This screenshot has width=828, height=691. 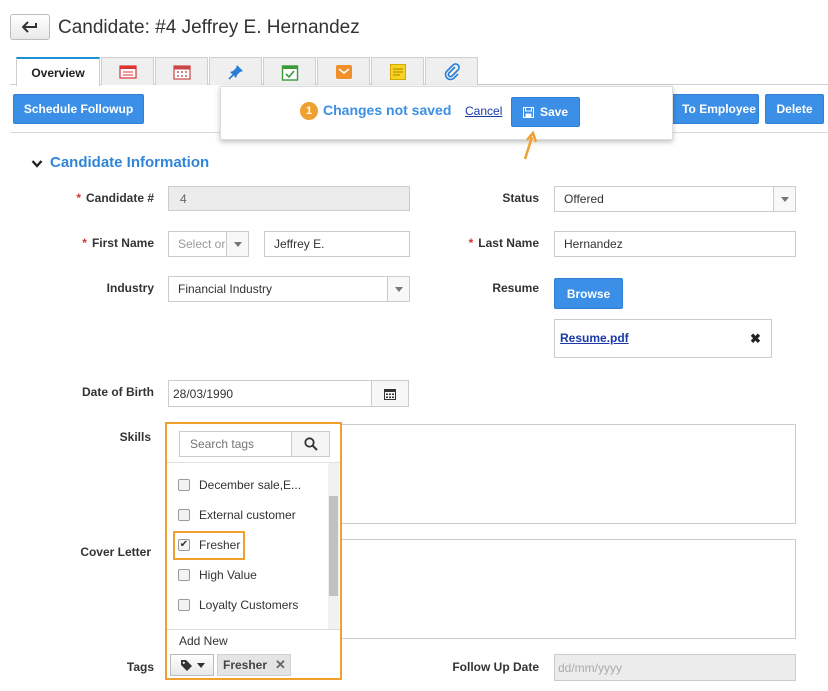 I want to click on remove-file-icon: ✖, so click(x=755, y=339).